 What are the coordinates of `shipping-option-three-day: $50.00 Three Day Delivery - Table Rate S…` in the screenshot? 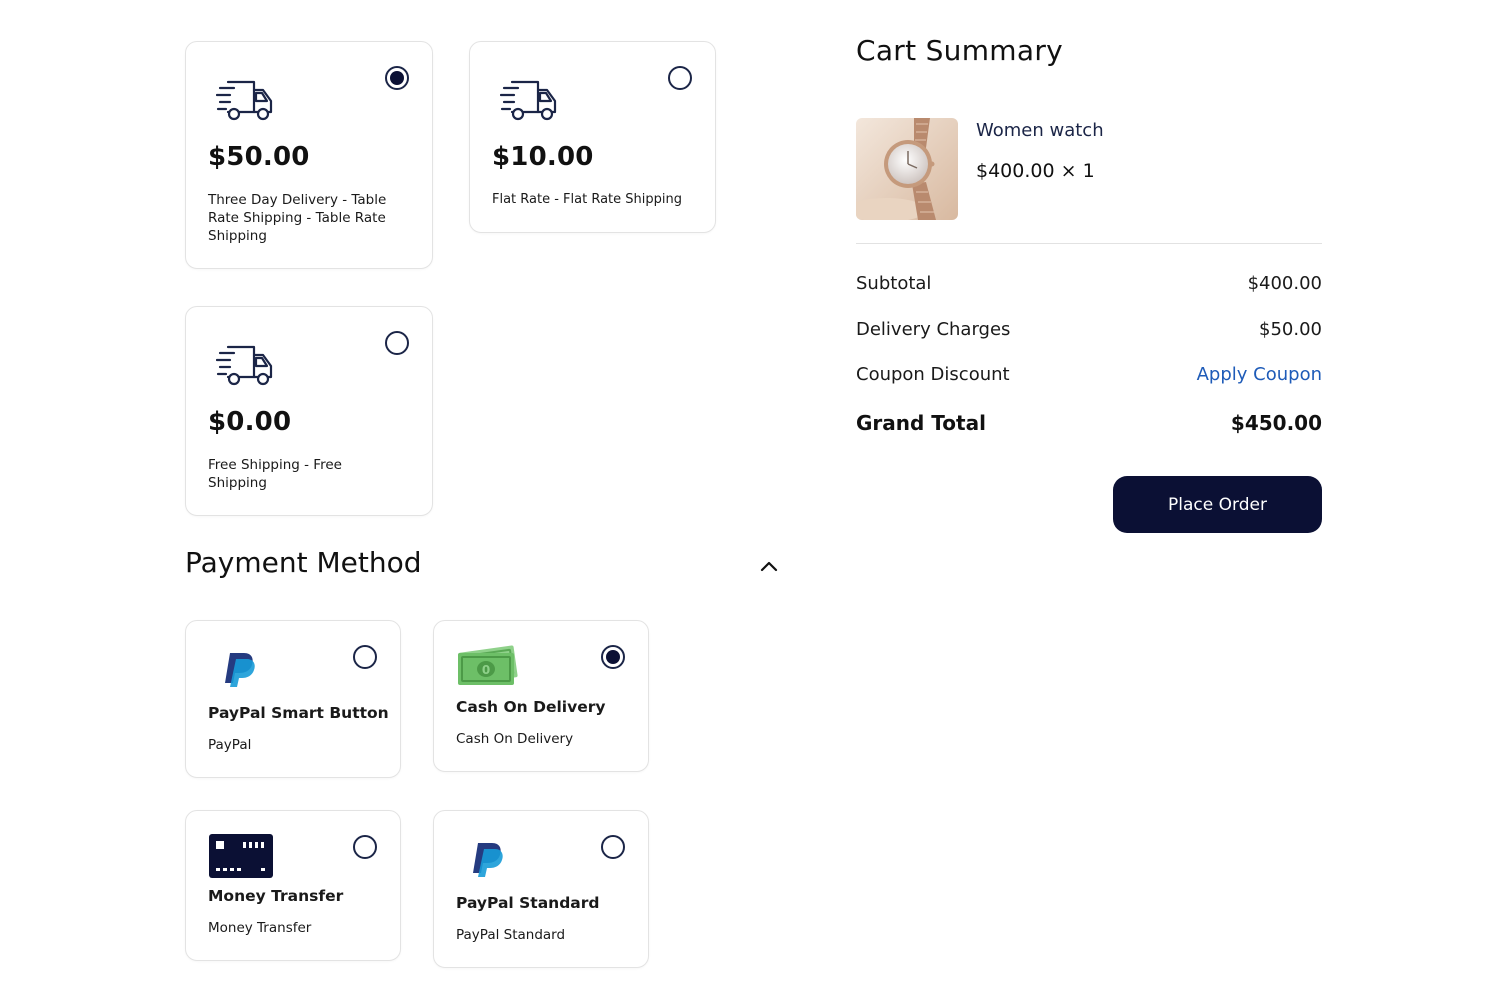 It's located at (309, 155).